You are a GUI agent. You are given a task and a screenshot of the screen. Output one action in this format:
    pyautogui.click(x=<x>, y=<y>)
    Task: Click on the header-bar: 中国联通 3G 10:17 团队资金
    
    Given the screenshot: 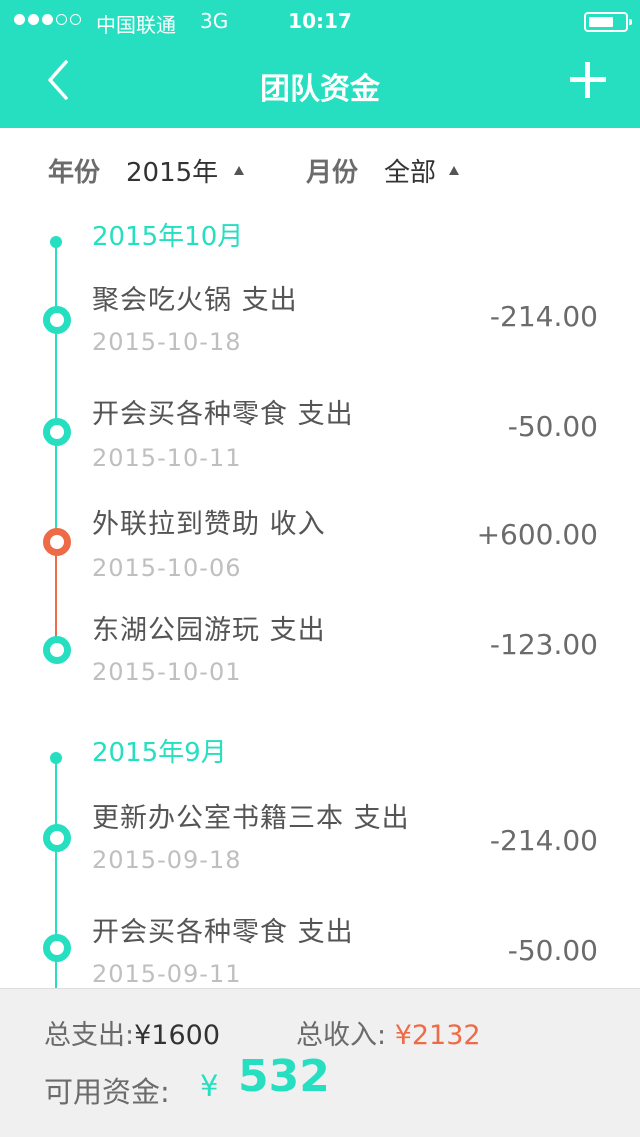 What is the action you would take?
    pyautogui.click(x=320, y=64)
    